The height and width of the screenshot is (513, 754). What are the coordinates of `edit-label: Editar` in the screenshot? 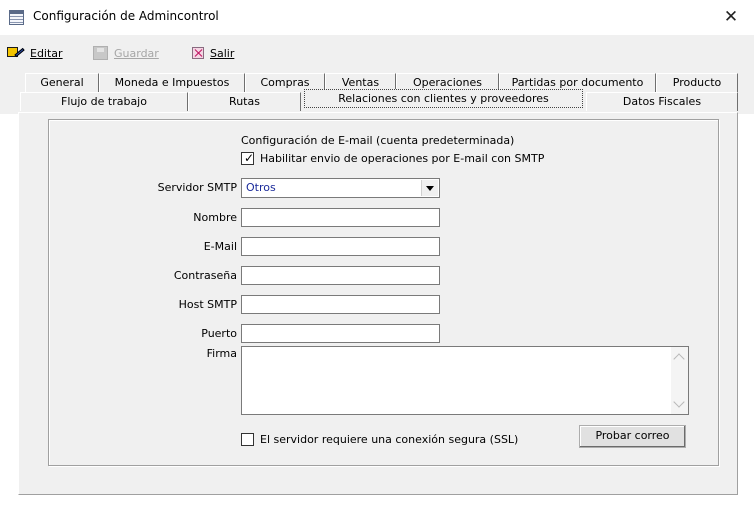 It's located at (46, 53).